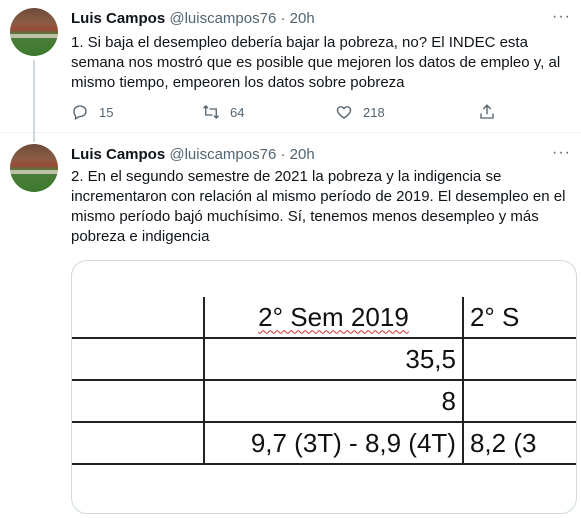 Image resolution: width=581 pixels, height=518 pixels. I want to click on share-button, so click(487, 112).